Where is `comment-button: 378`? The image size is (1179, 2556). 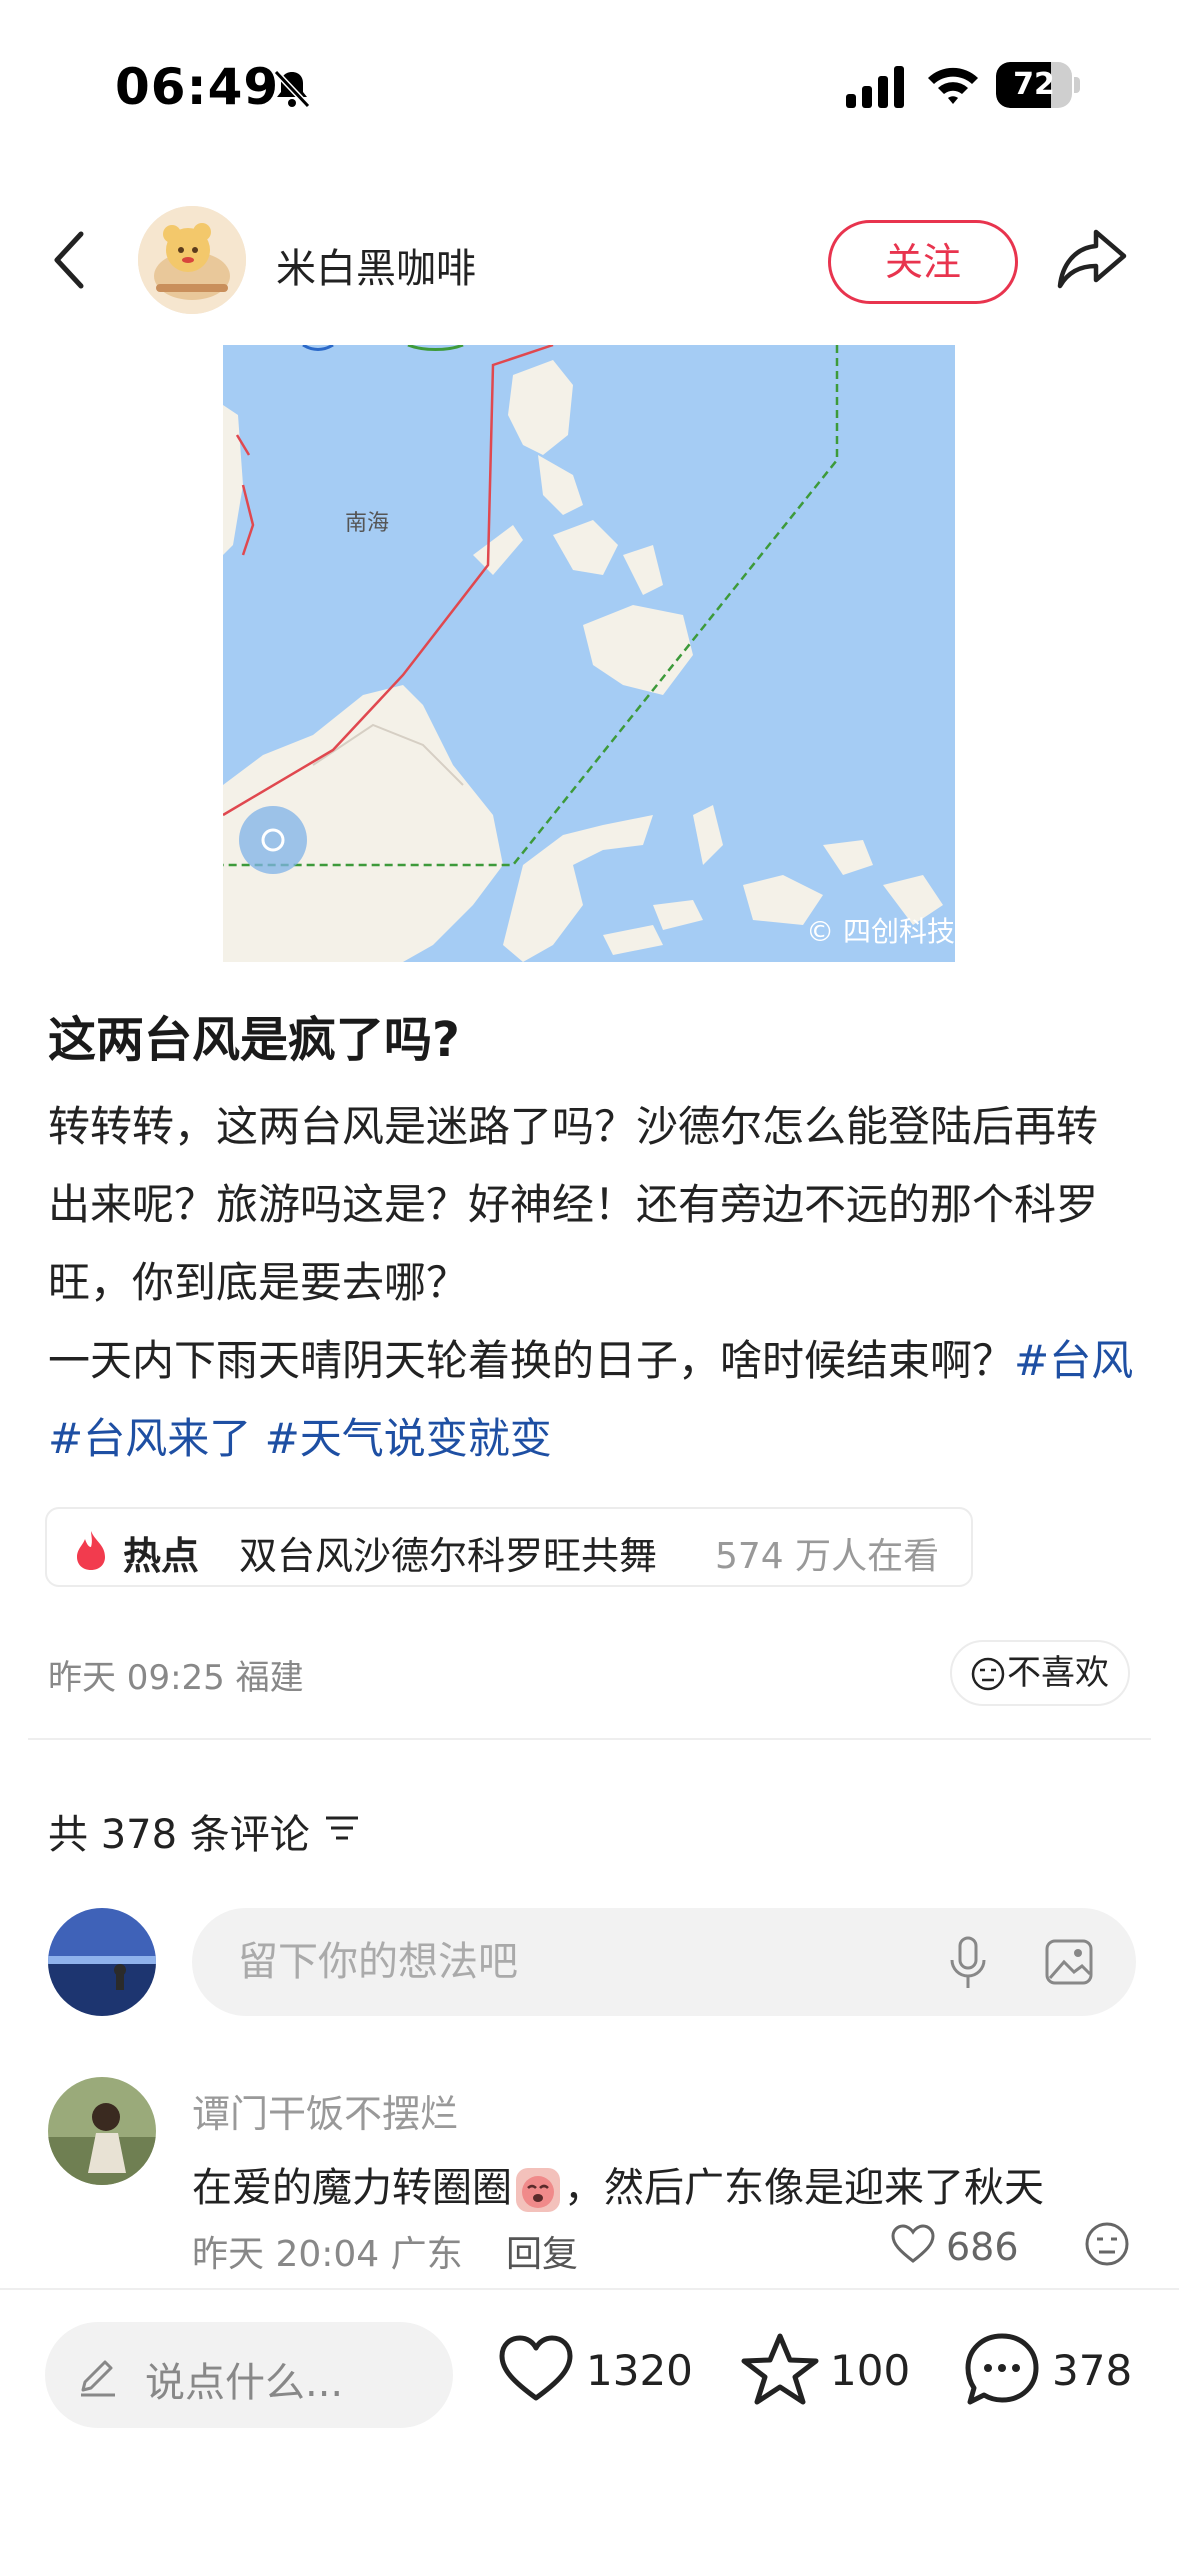
comment-button: 378 is located at coordinates (1052, 2375).